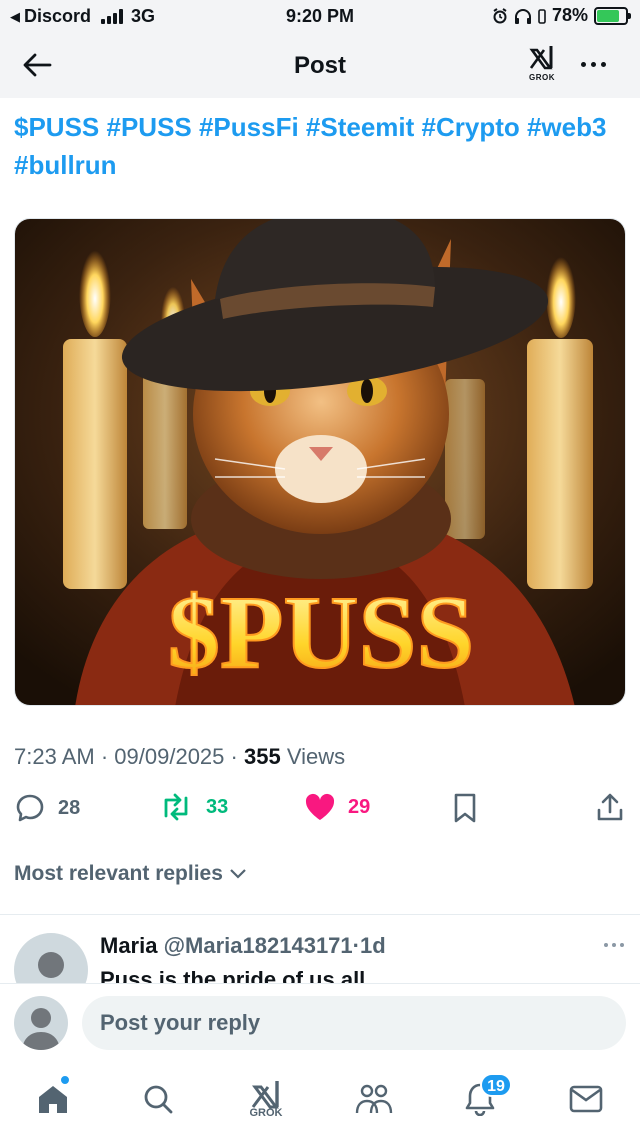 The width and height of the screenshot is (640, 1138). I want to click on bookmark-icon, so click(465, 808).